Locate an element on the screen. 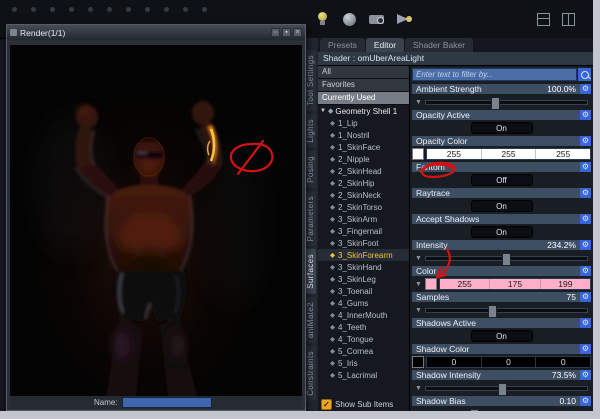  render-window-titlebar: Render(1/1) ▫ ▪ × is located at coordinates (156, 32).